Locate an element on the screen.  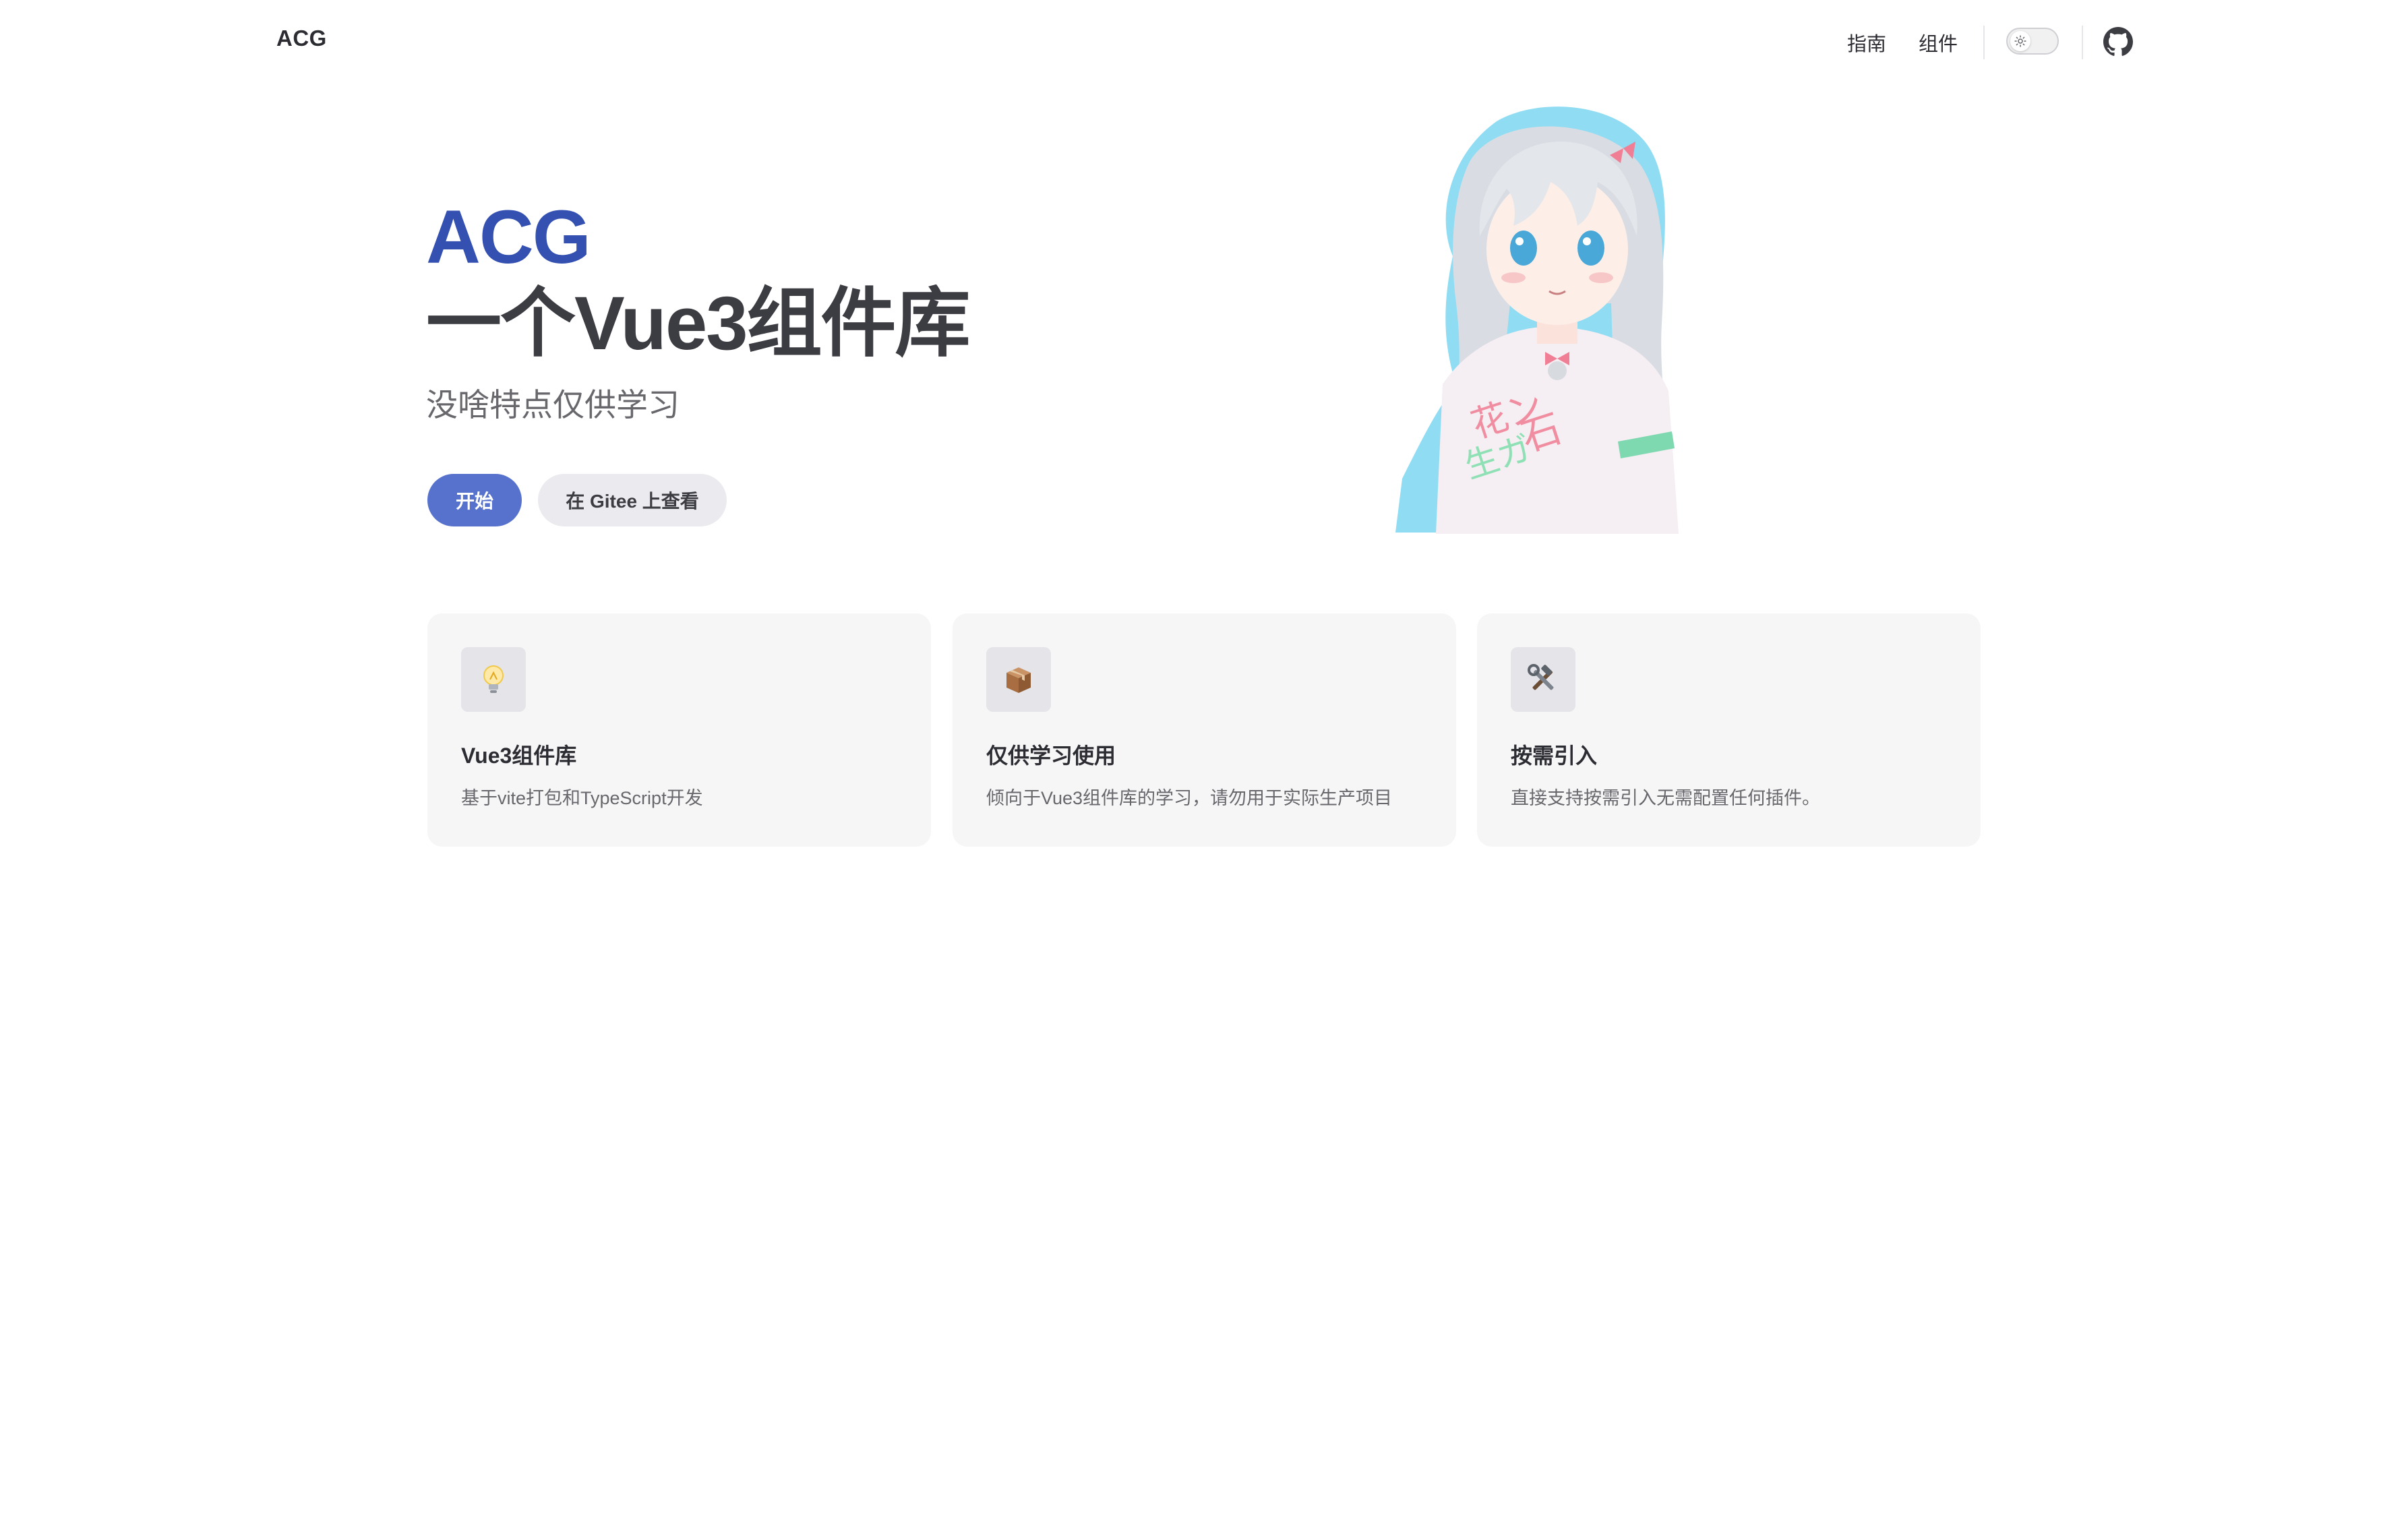
view-on-gitee-button: 在 Gitee 上查看 is located at coordinates (632, 500).